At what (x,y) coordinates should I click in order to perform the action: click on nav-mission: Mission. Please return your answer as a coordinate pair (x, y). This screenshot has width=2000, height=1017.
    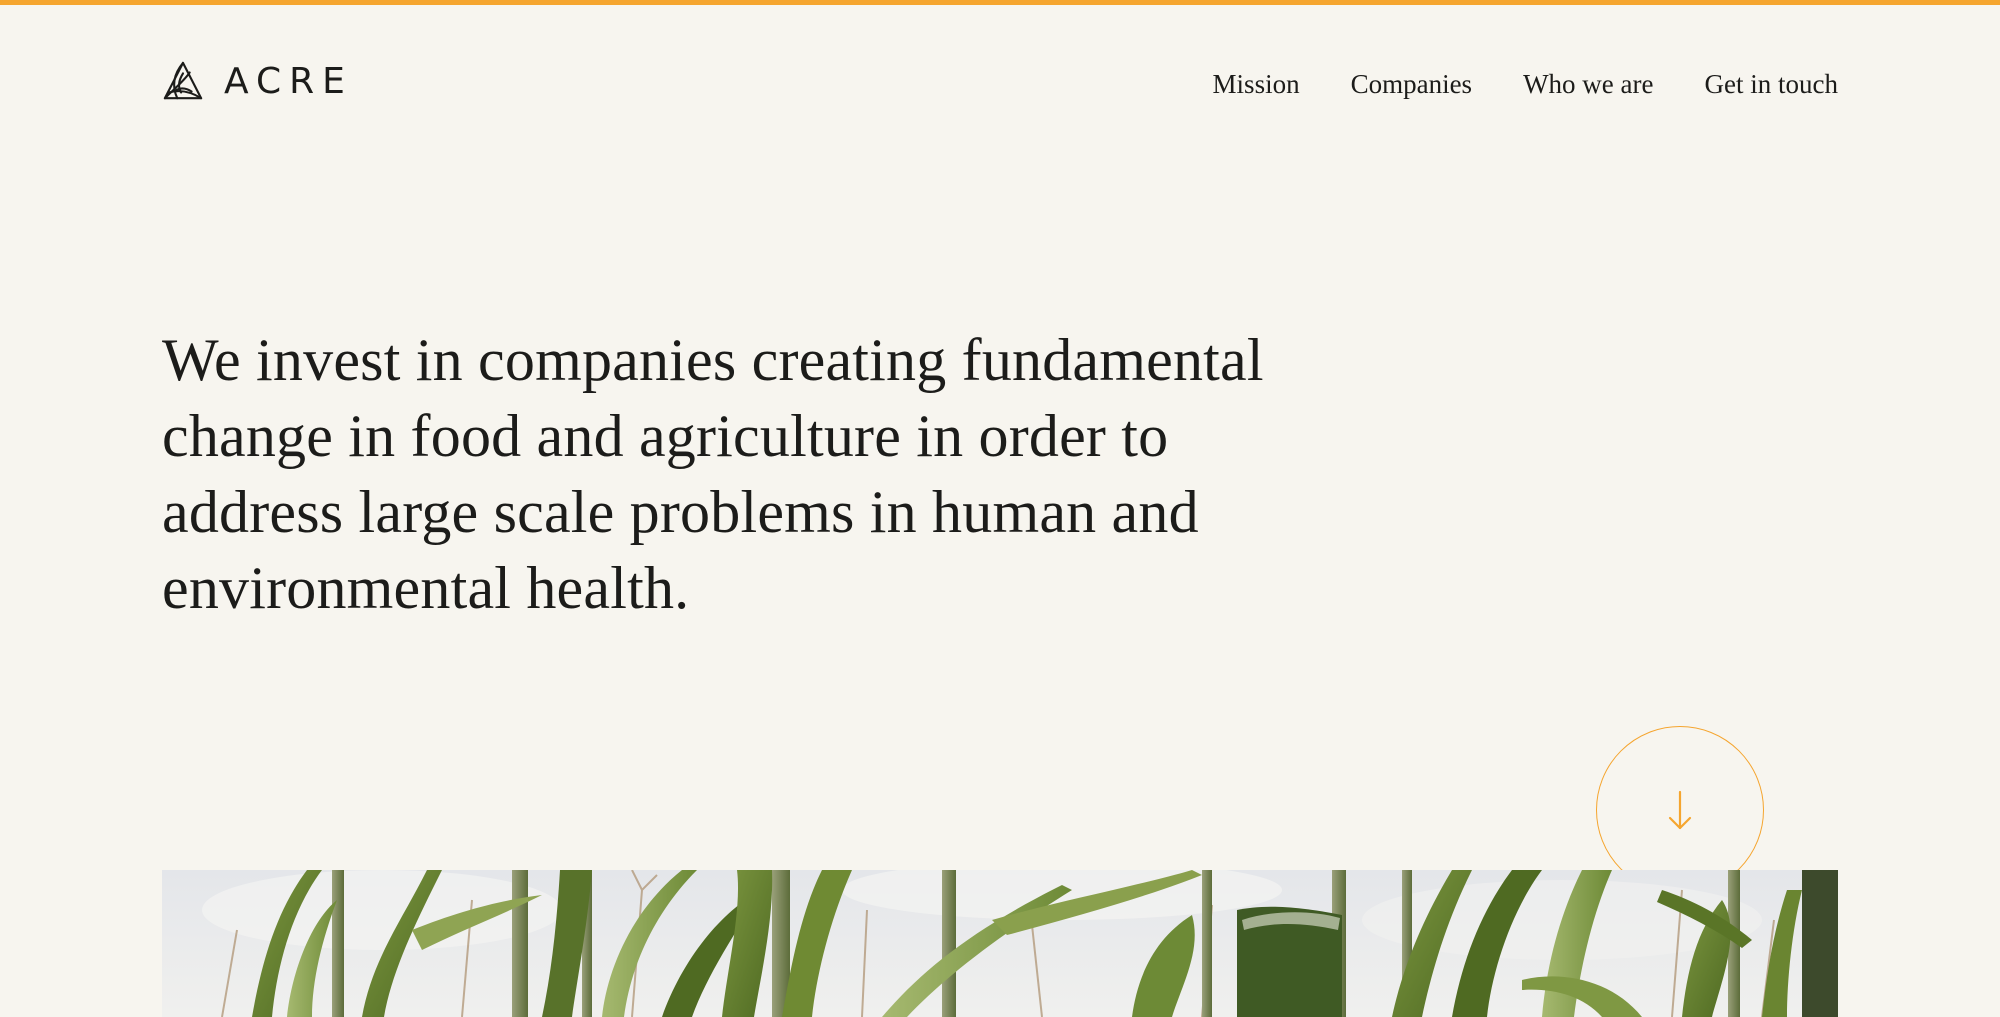
    Looking at the image, I should click on (1256, 84).